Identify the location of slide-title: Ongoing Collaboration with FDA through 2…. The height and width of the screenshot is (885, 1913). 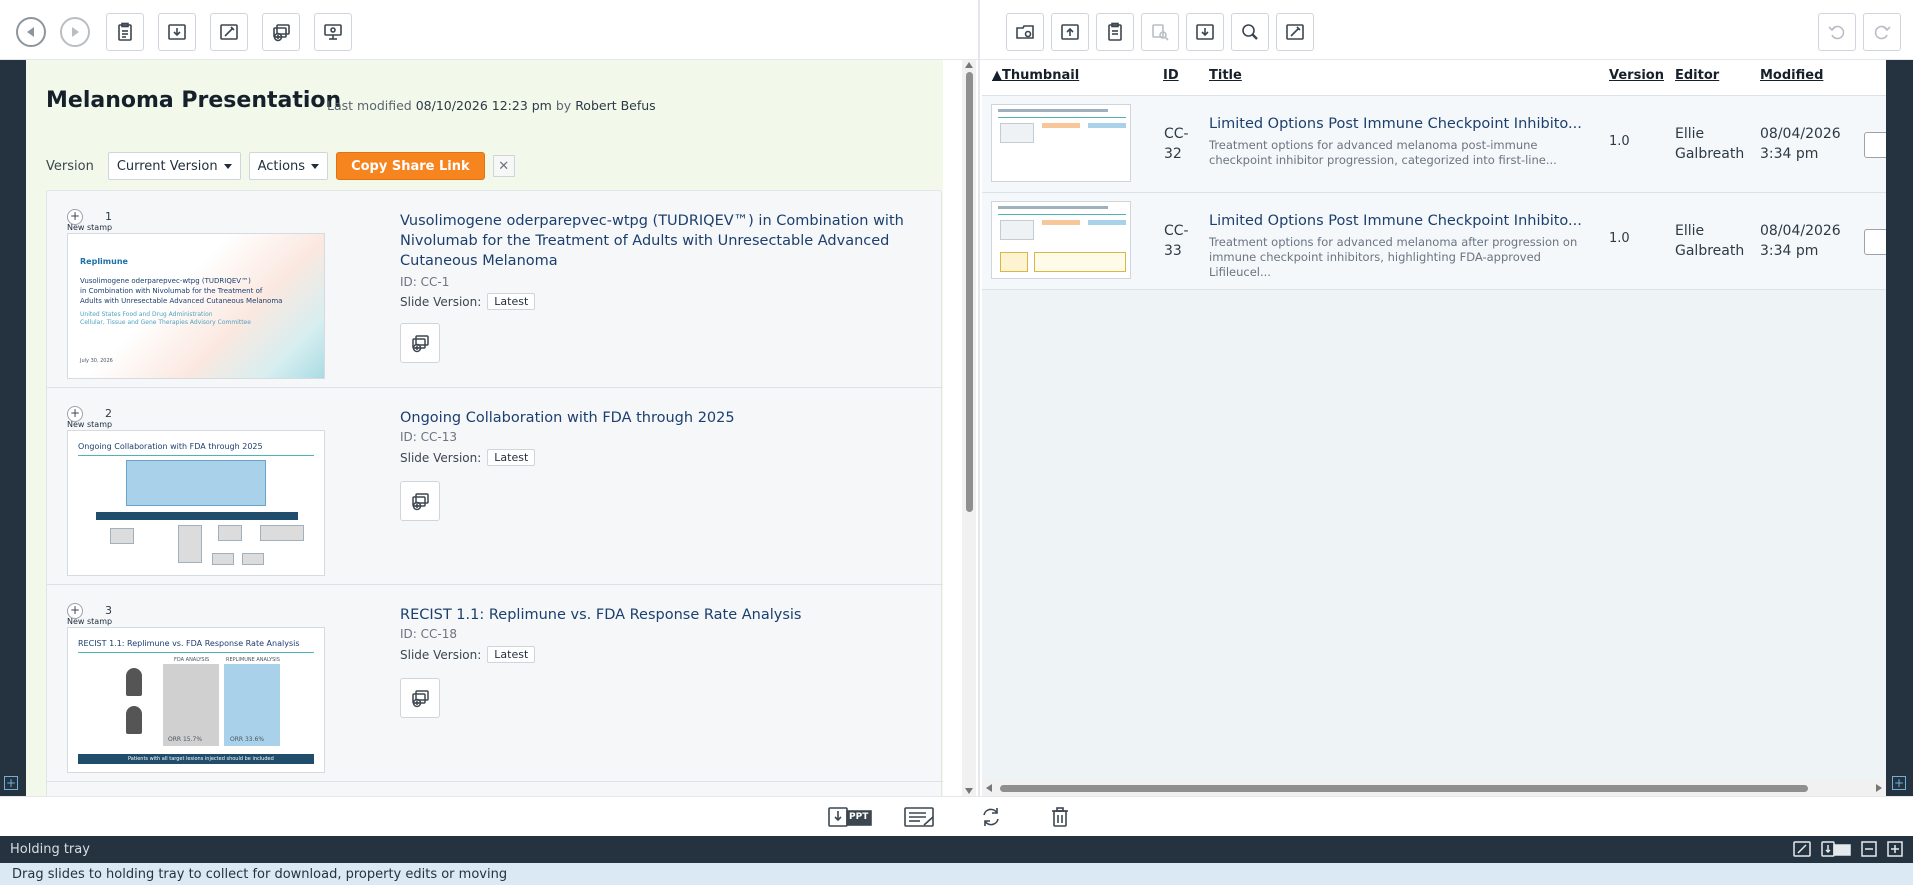
(660, 418).